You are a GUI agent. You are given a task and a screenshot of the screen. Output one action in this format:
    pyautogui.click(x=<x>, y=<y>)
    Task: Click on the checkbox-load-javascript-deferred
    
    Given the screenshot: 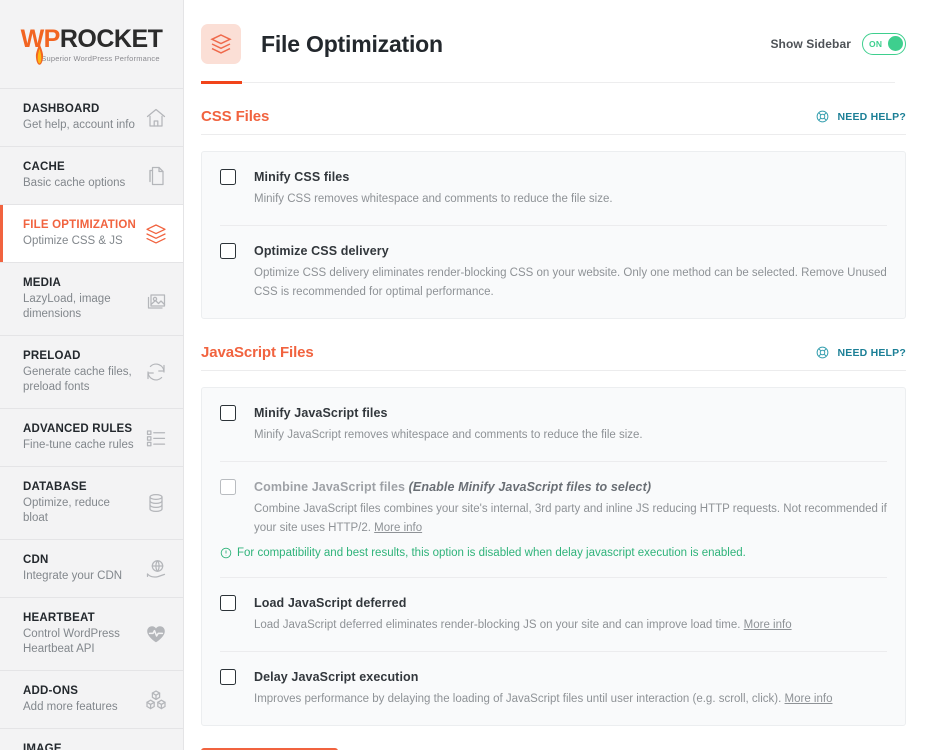 What is the action you would take?
    pyautogui.click(x=228, y=603)
    